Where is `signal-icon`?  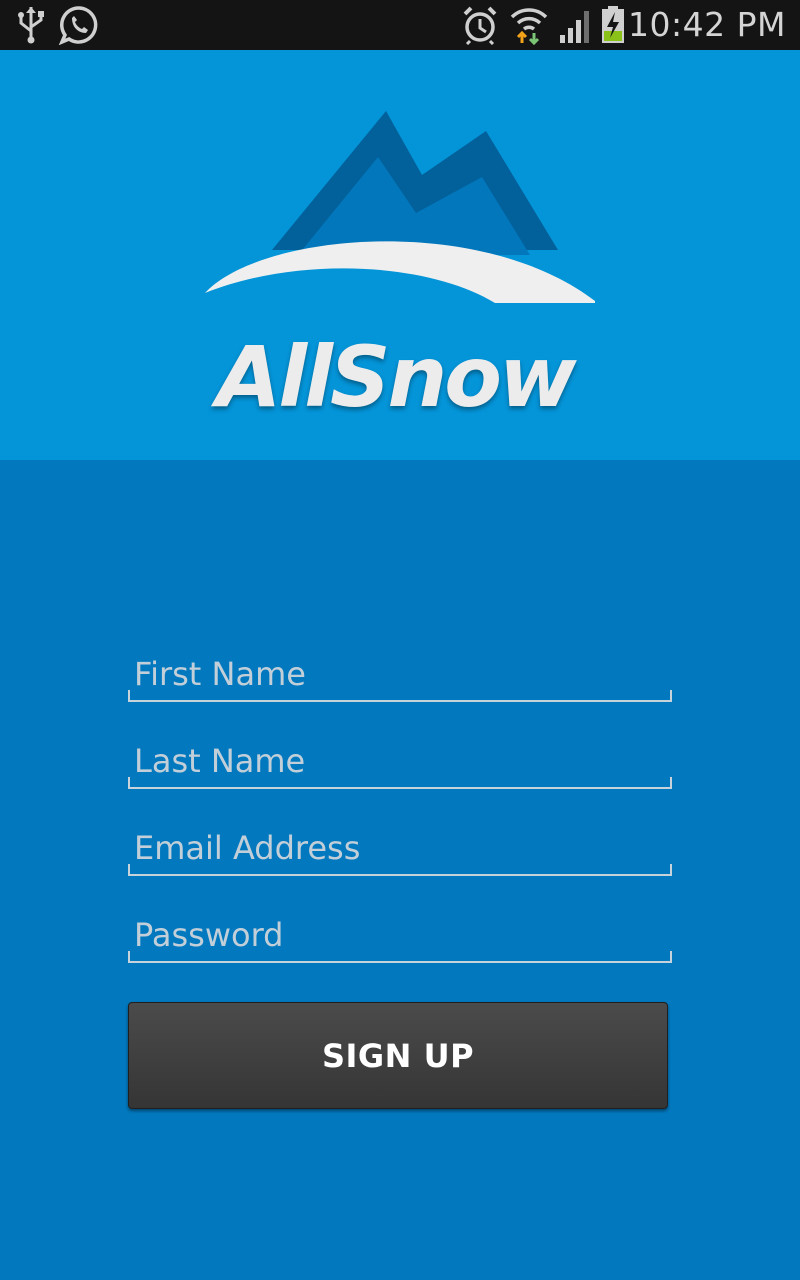
signal-icon is located at coordinates (575, 25).